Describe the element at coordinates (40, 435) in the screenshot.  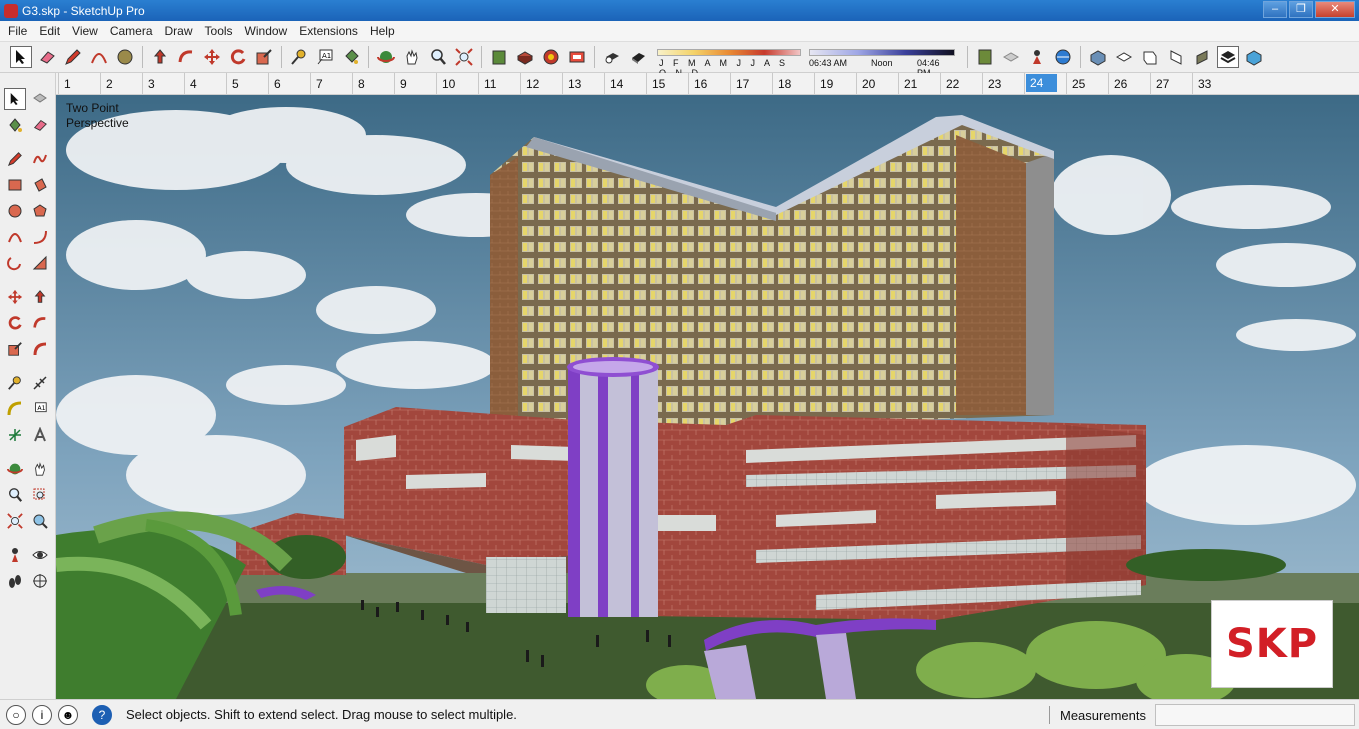
I see `3d-text-icon` at that location.